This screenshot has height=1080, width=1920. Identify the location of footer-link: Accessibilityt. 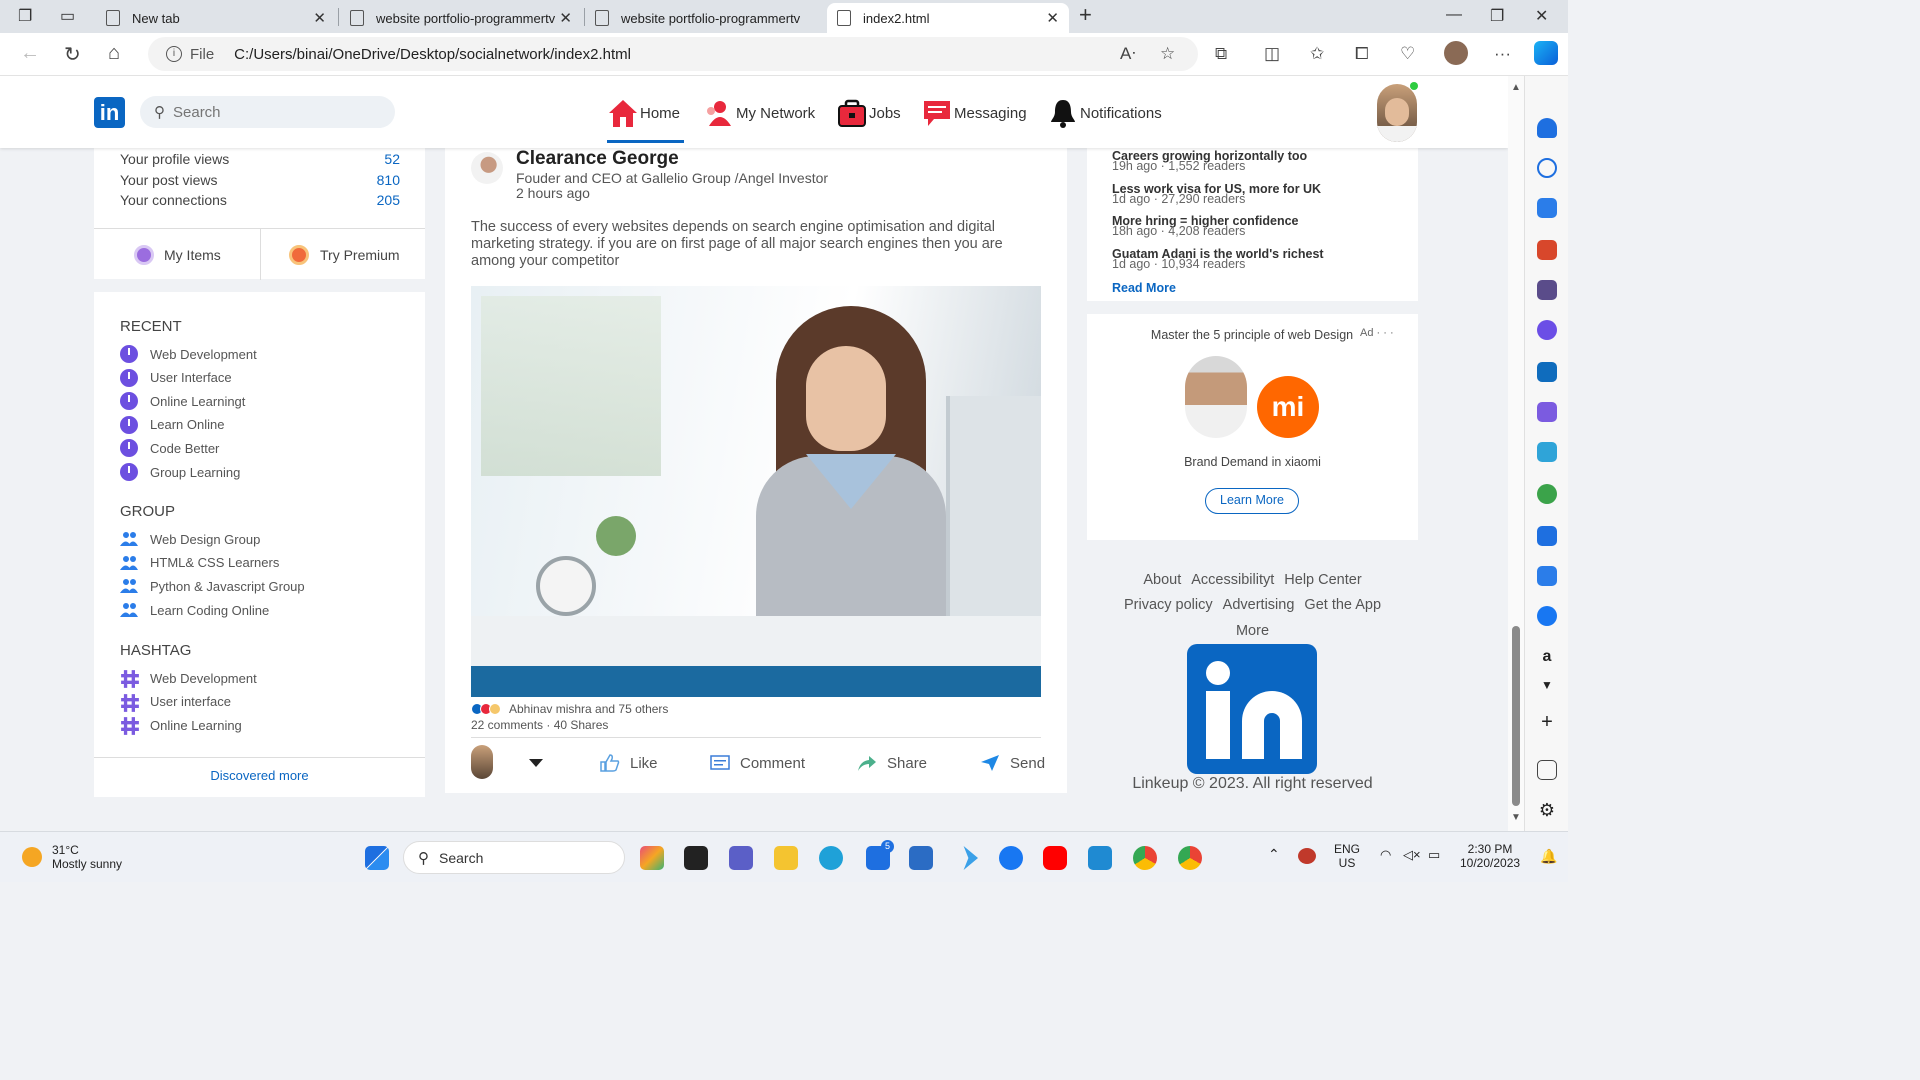
(1232, 580).